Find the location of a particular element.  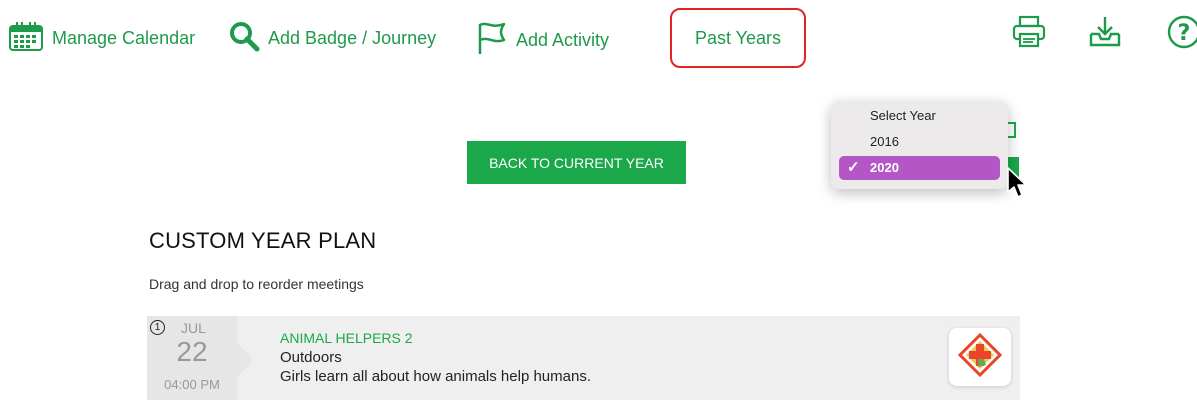

flag-icon is located at coordinates (492, 40).